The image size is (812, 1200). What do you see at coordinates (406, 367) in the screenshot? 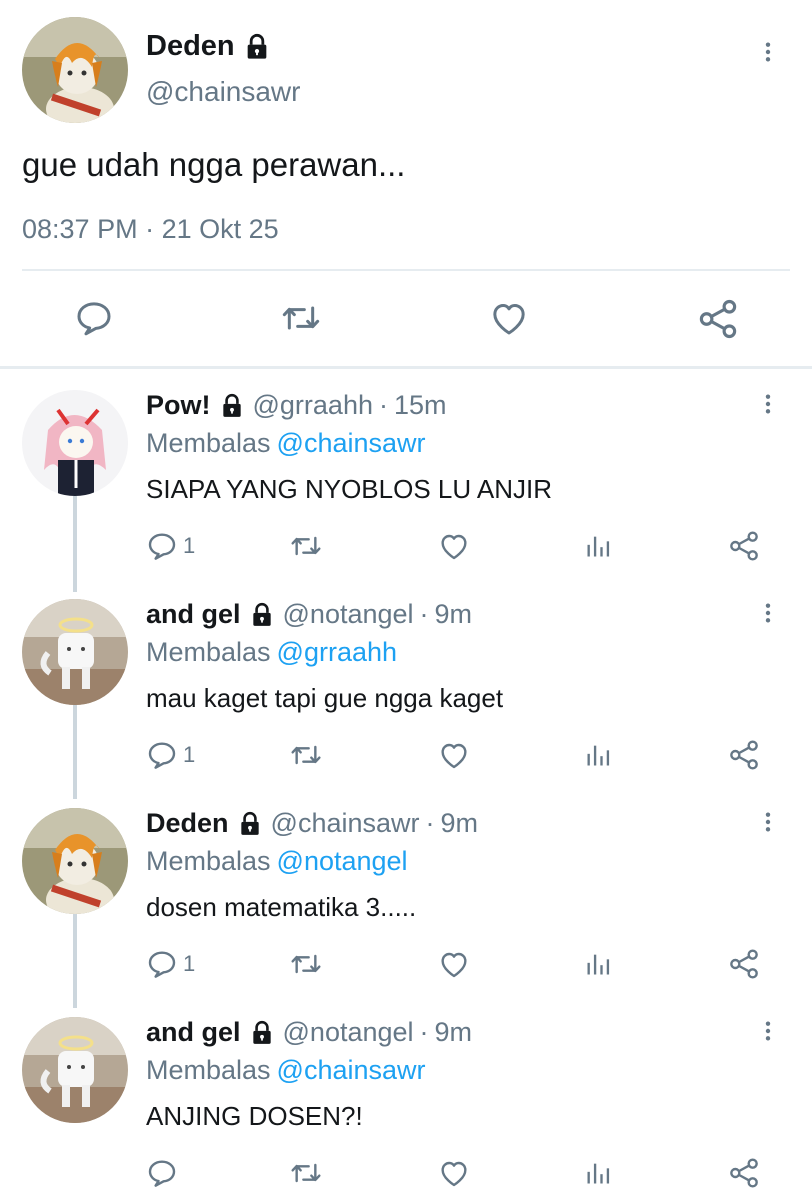
I see `section-divider` at bounding box center [406, 367].